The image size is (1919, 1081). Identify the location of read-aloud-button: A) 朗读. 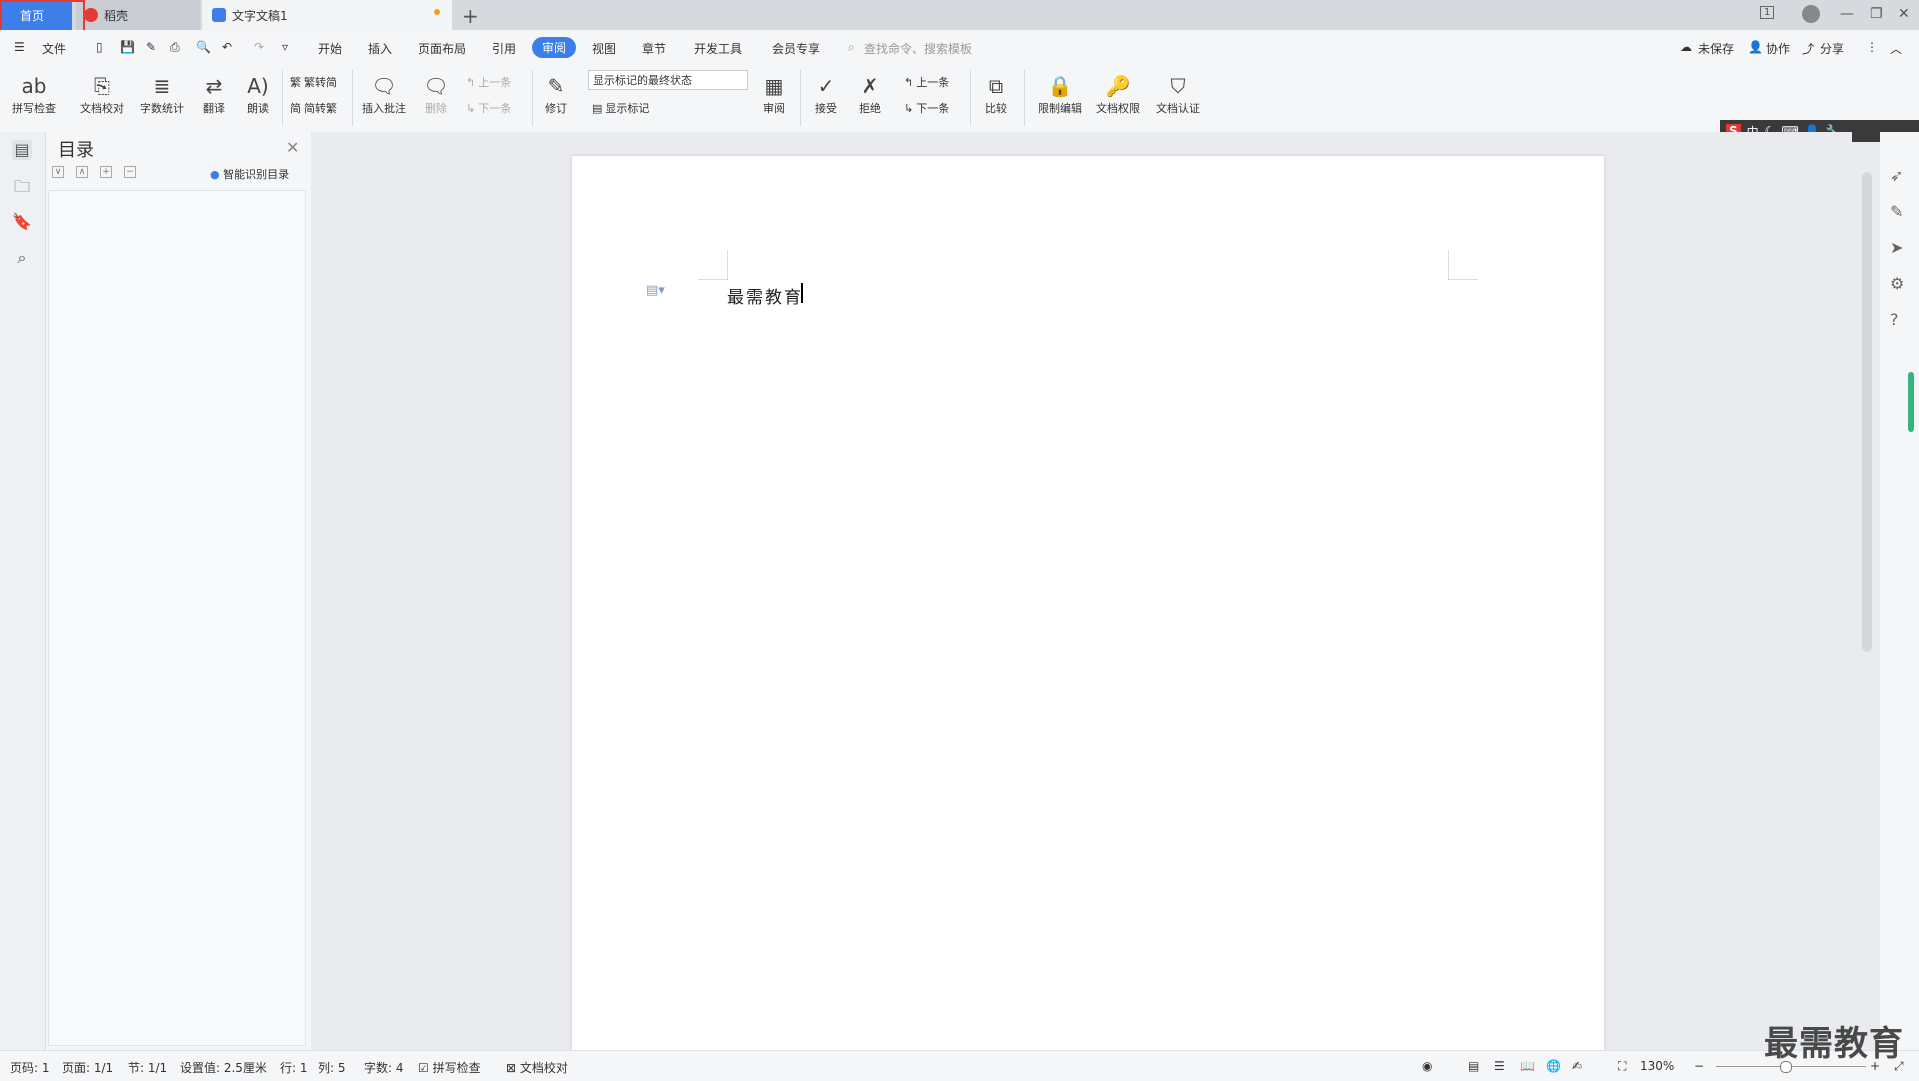
(258, 94).